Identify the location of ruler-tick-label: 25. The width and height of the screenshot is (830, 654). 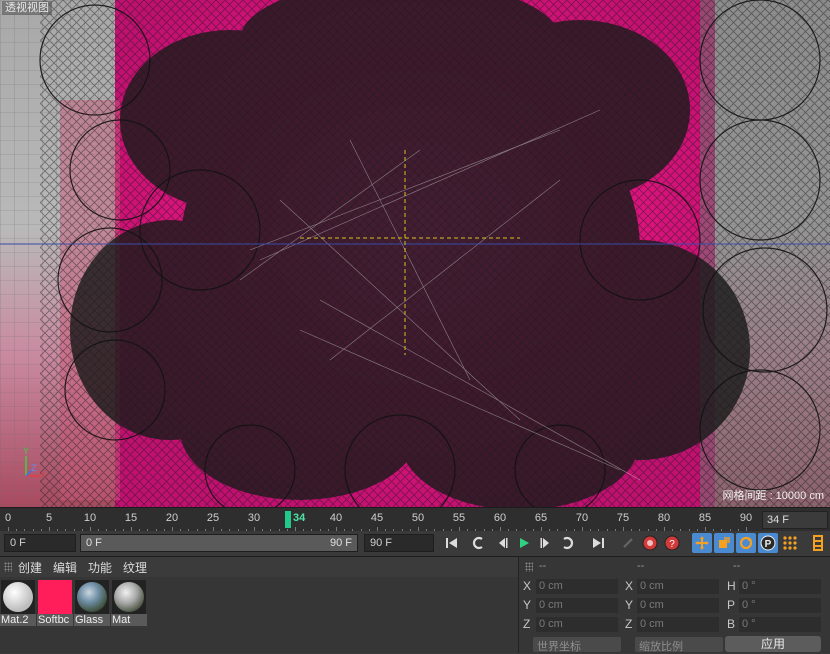
(213, 518).